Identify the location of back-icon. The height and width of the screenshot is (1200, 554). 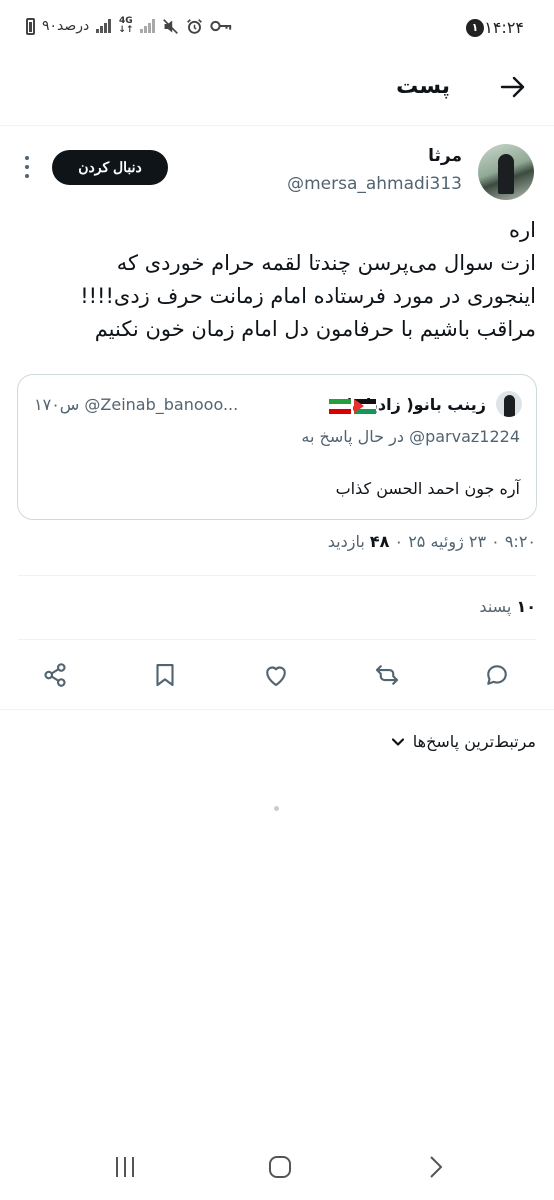
(436, 1167).